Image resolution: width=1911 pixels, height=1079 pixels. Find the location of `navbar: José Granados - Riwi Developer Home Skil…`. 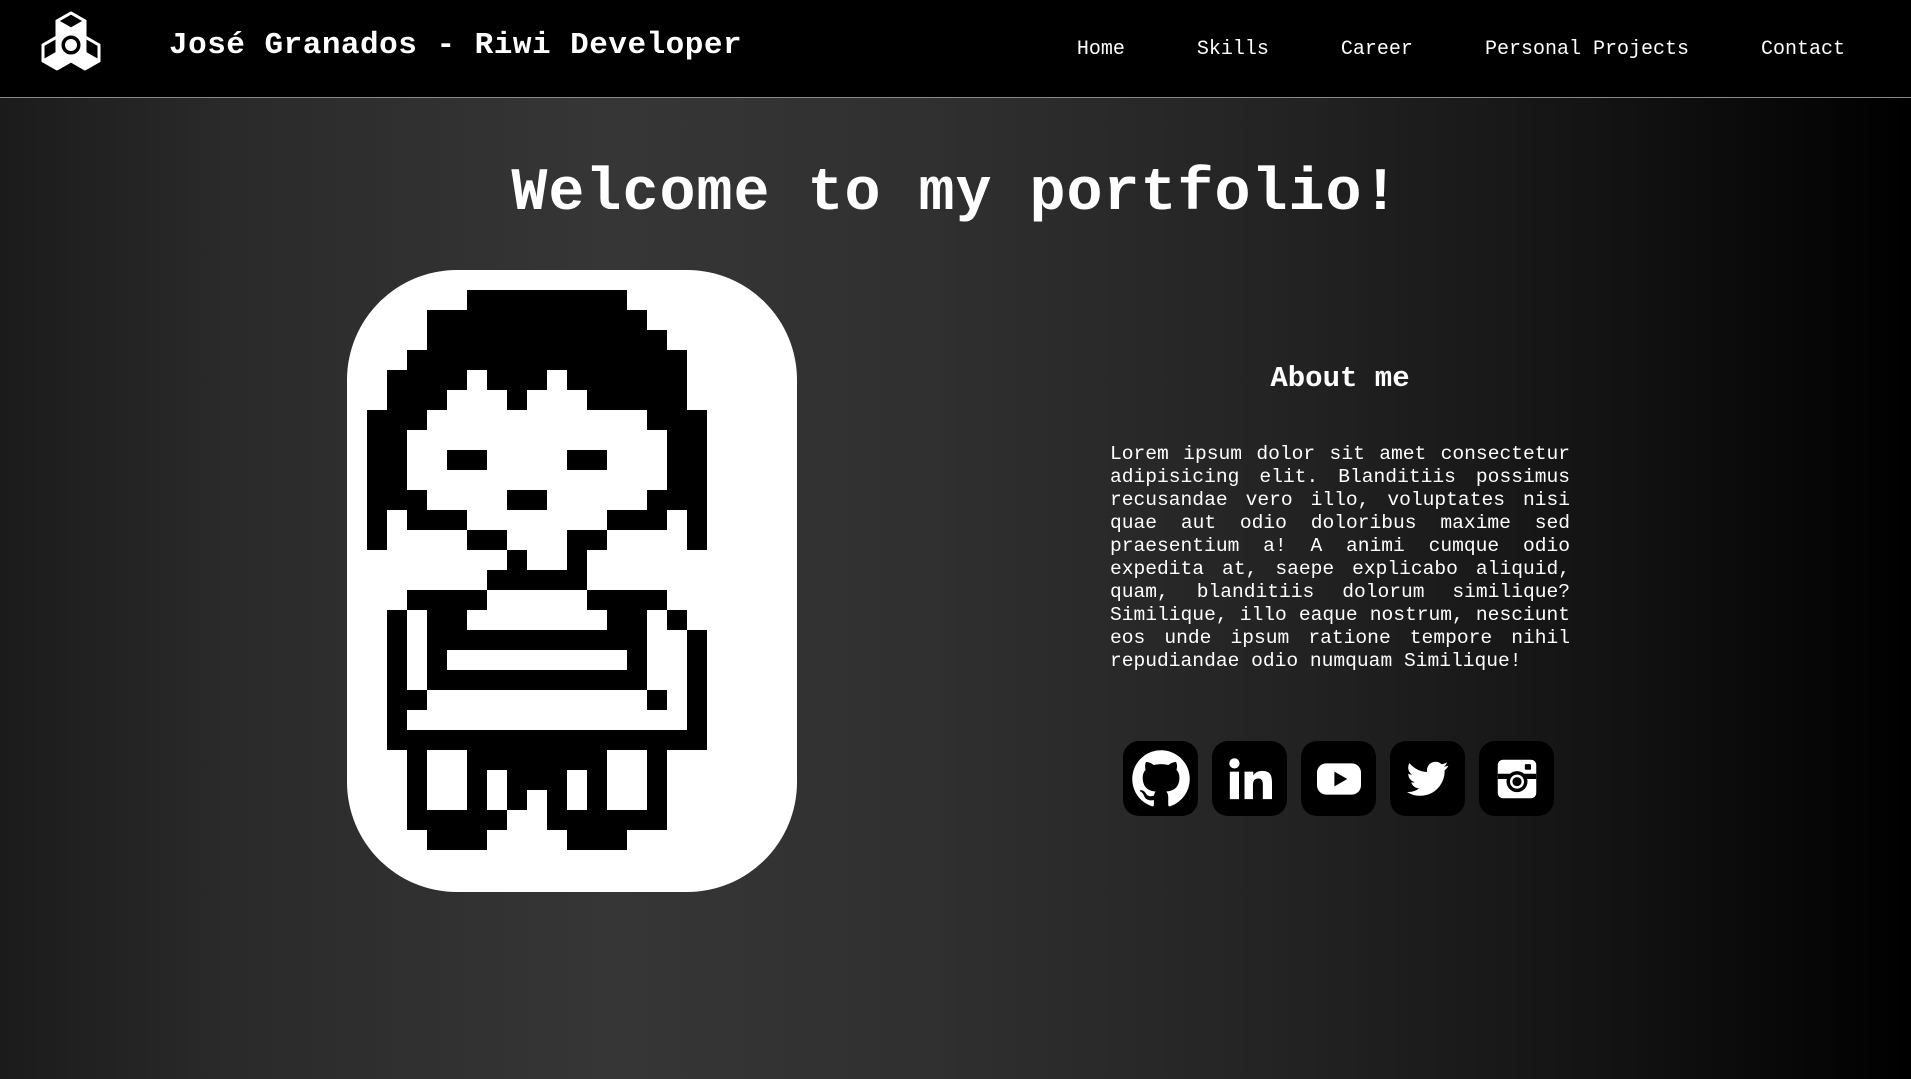

navbar: José Granados - Riwi Developer Home Skil… is located at coordinates (955, 49).